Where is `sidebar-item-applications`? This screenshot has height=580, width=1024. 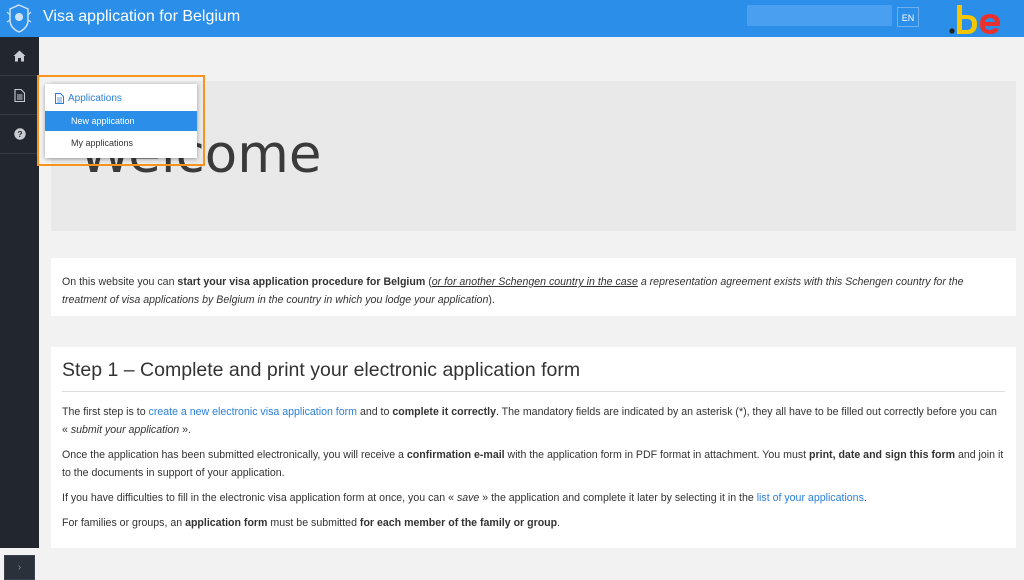
sidebar-item-applications is located at coordinates (19, 95).